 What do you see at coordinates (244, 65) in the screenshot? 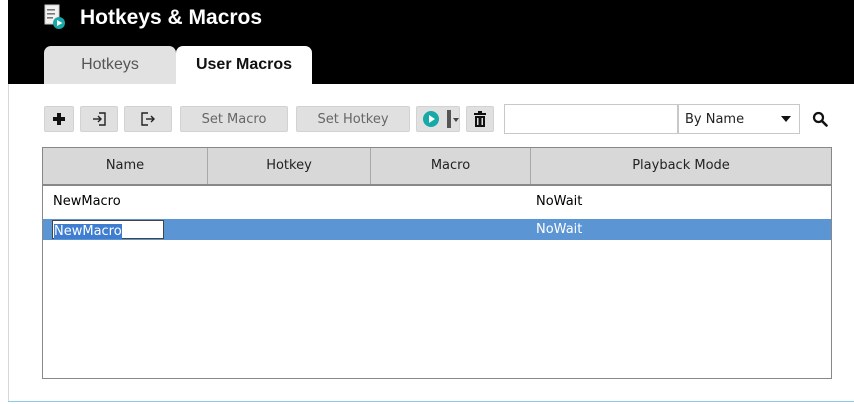
I see `tab-user-macros: User Macros` at bounding box center [244, 65].